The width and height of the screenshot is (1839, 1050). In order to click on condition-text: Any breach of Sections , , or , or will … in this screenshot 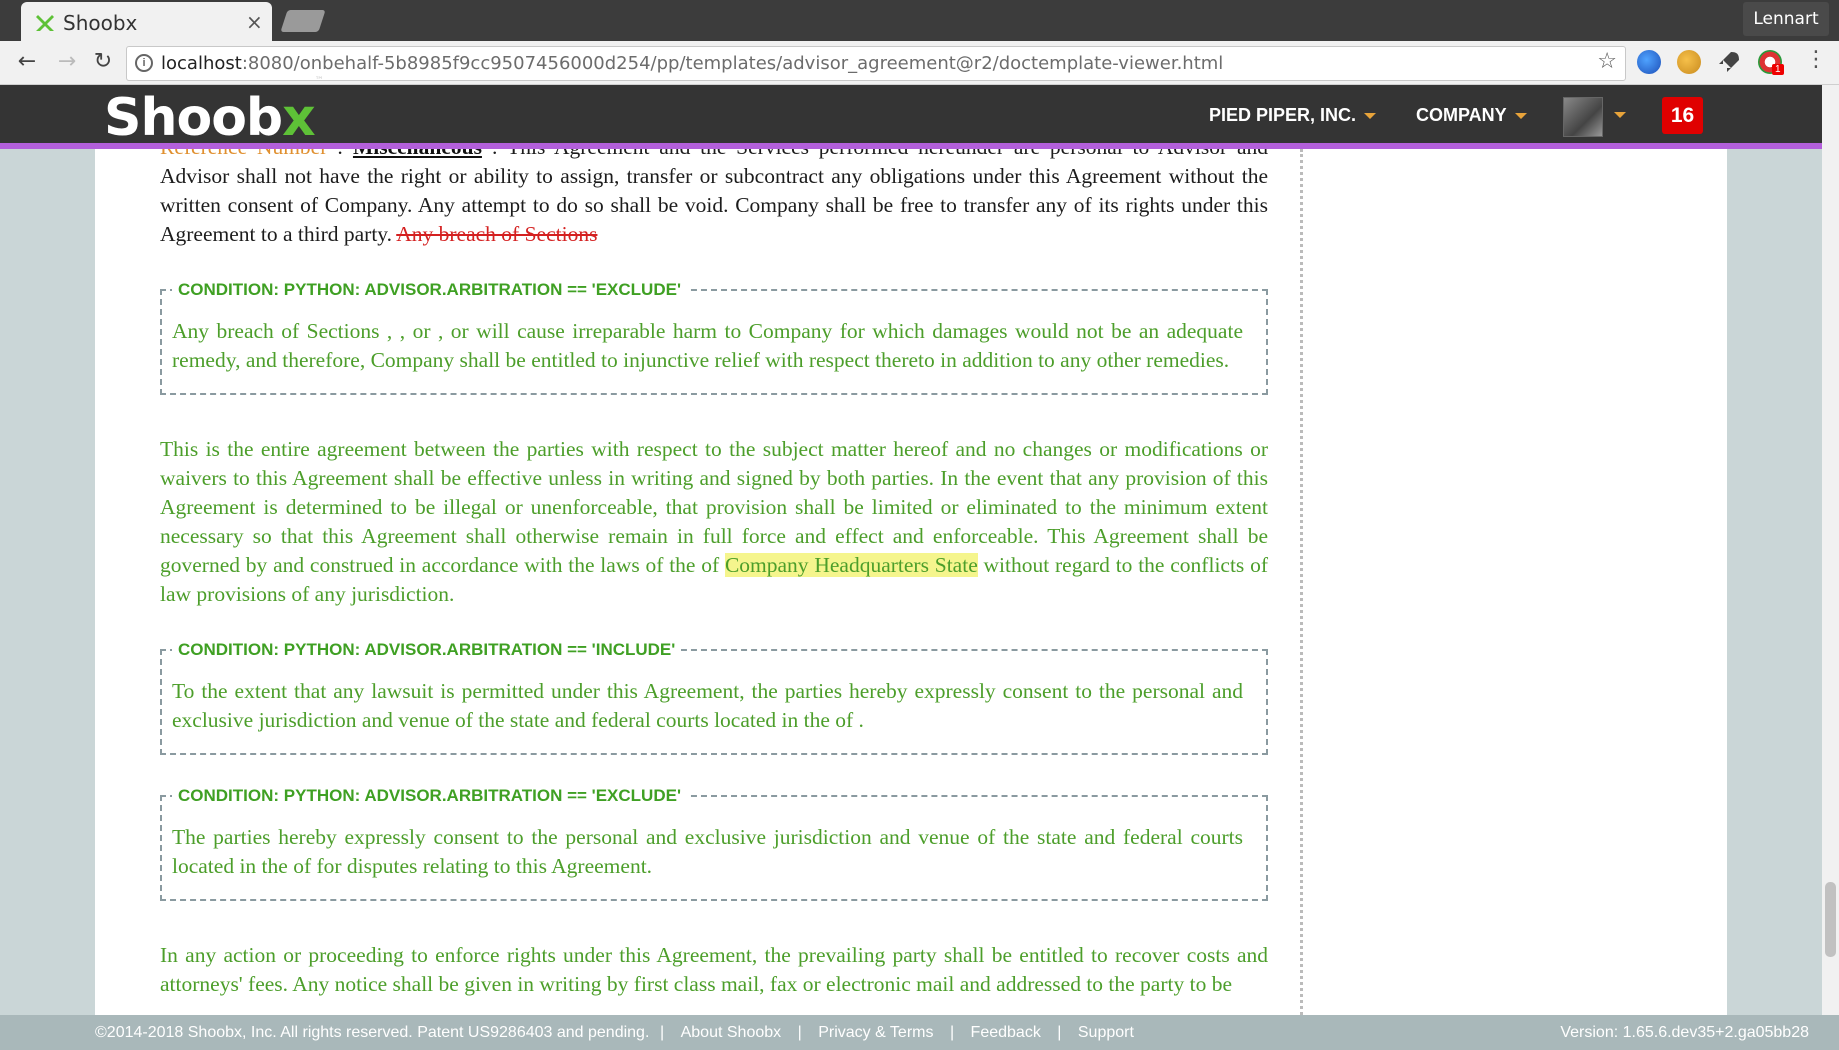, I will do `click(707, 345)`.